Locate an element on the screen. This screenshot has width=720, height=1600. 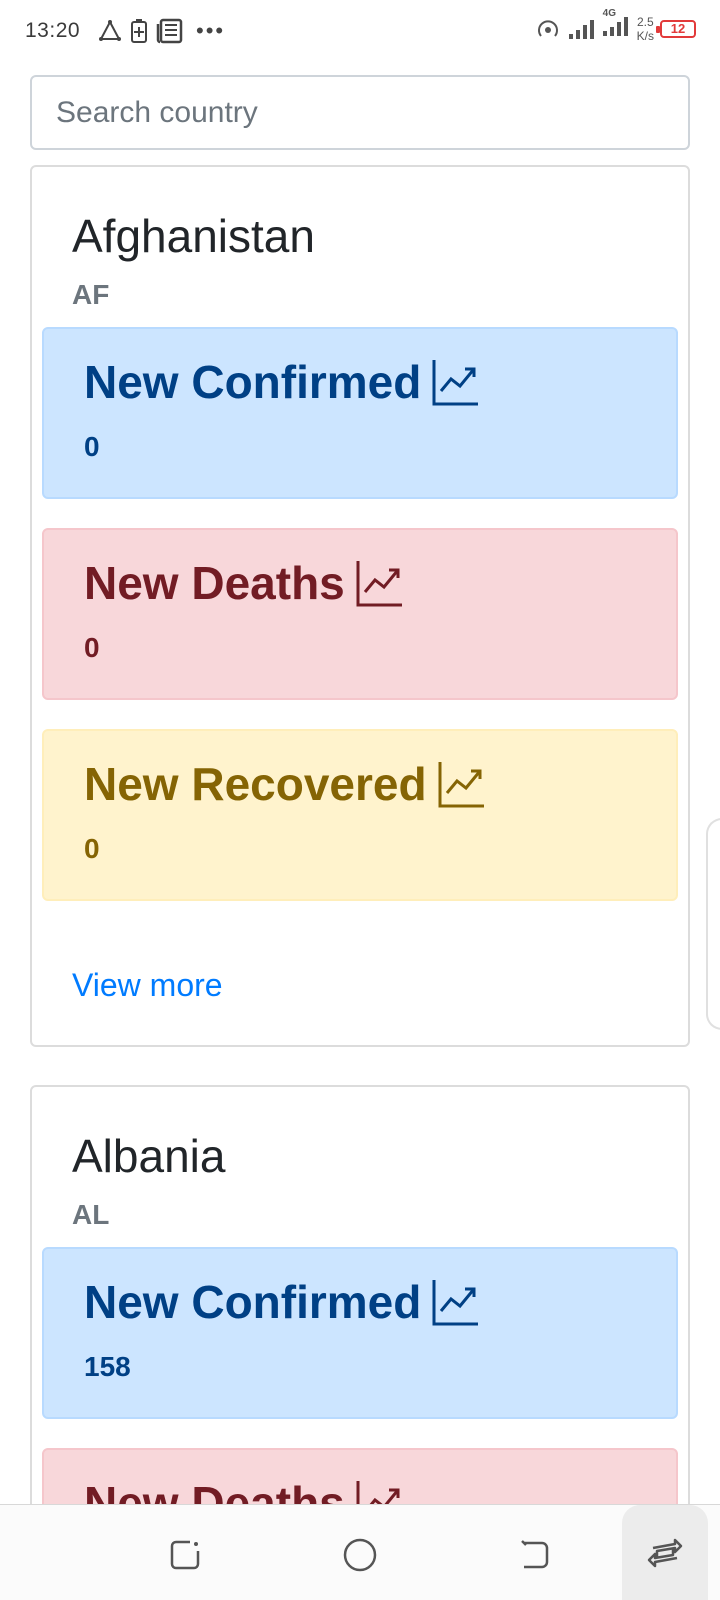
new-deaths-title: New Deaths is located at coordinates (244, 583).